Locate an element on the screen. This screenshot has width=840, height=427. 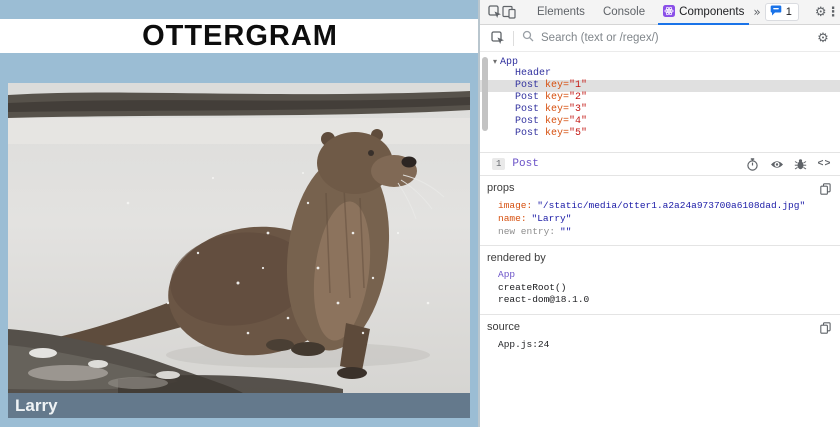
search-input is located at coordinates (677, 38).